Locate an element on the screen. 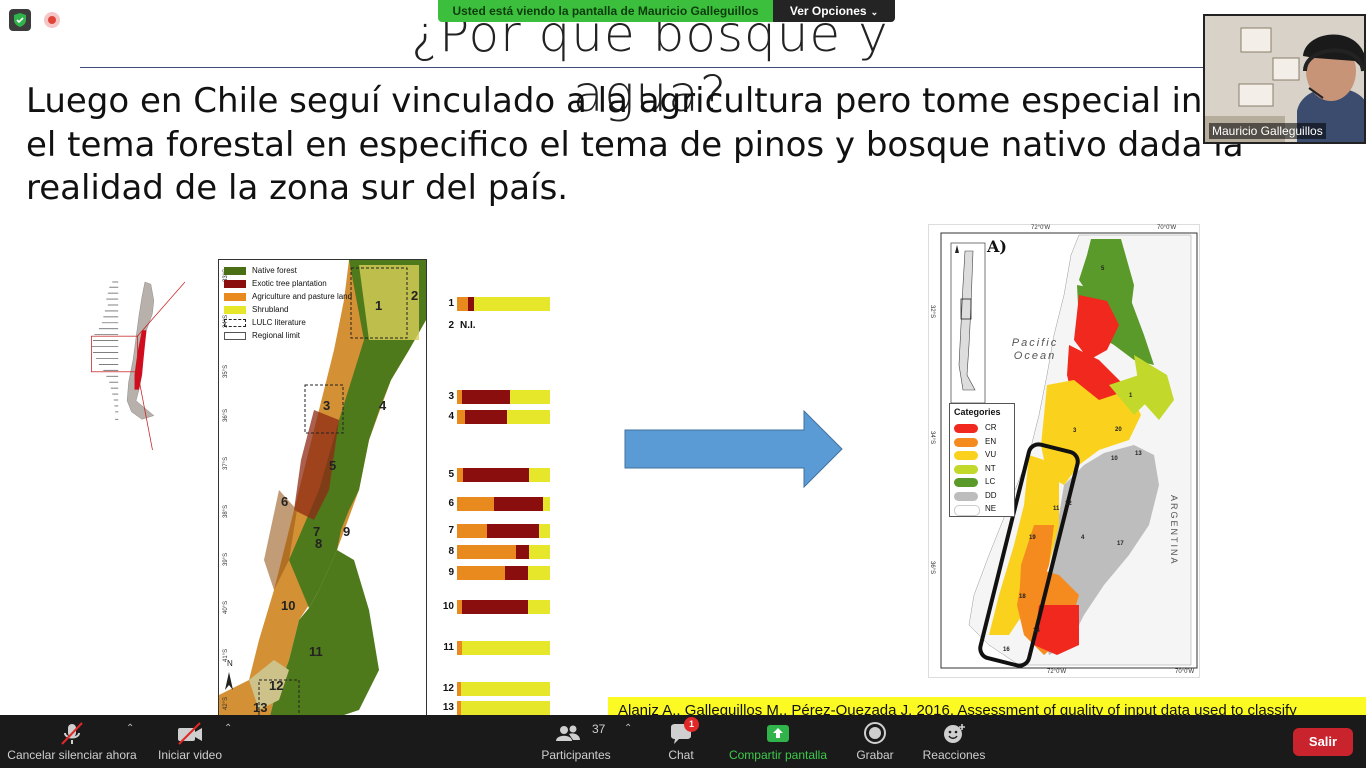 The image size is (1366, 768). svg-text: 5 is located at coordinates (332, 465).